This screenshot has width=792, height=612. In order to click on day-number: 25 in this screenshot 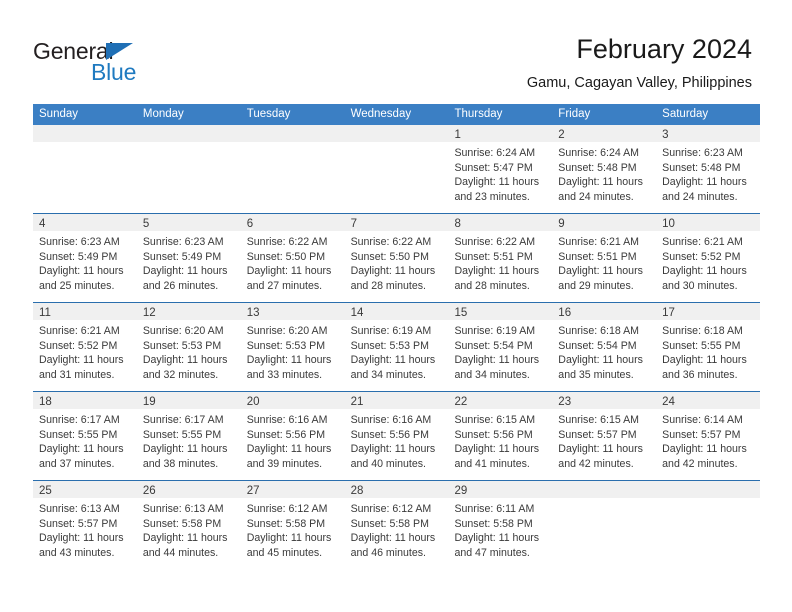, I will do `click(45, 491)`.